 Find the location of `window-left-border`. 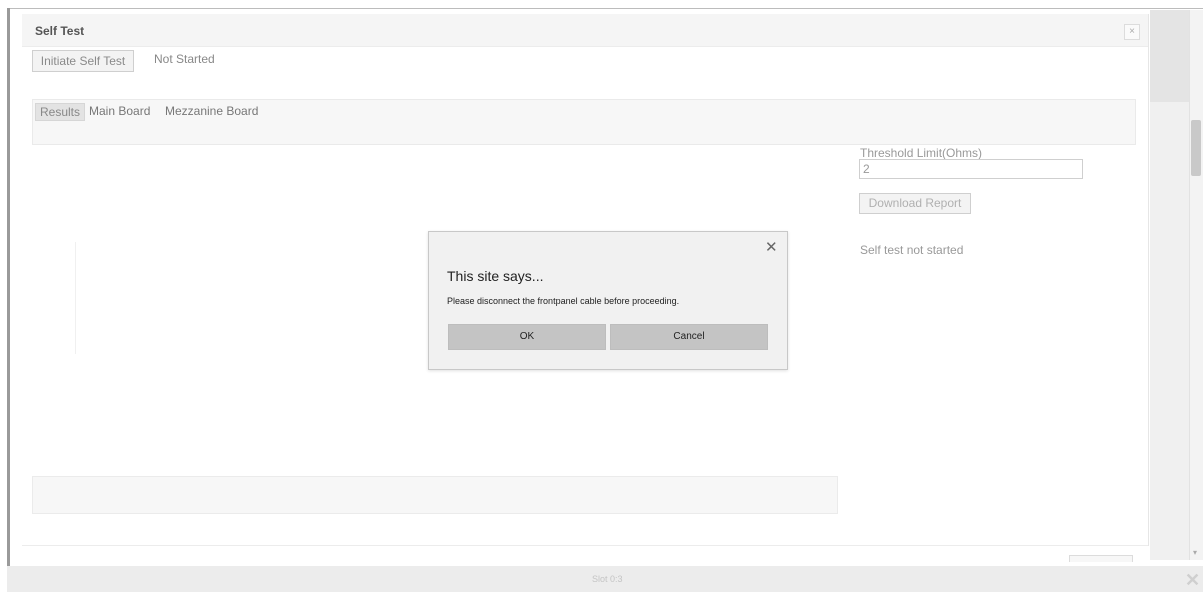

window-left-border is located at coordinates (8, 300).